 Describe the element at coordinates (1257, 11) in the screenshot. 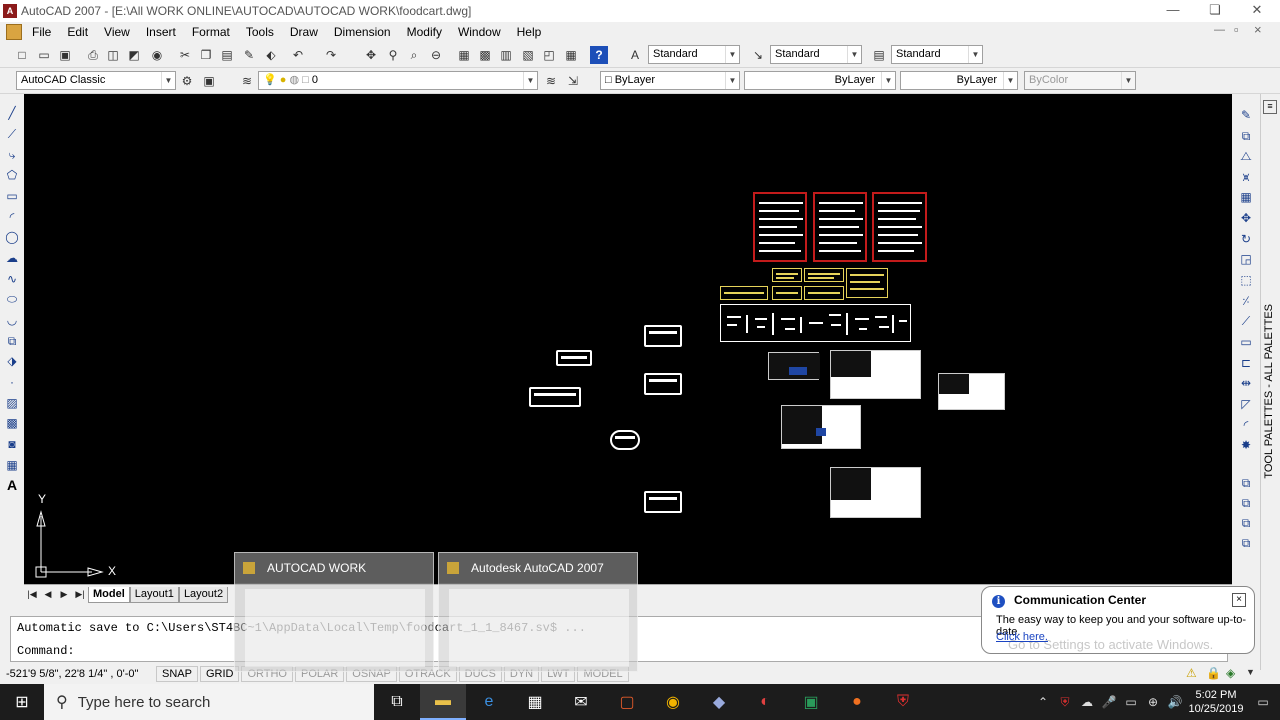

I see `close-button: ✕` at that location.